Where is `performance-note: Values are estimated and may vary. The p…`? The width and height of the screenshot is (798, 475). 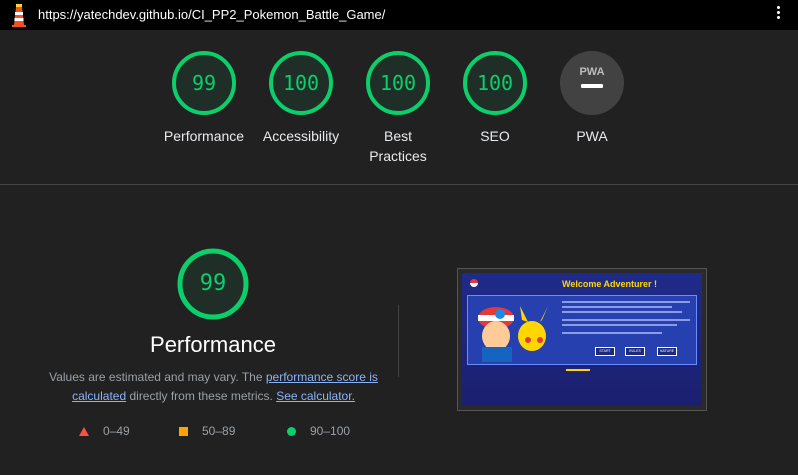 performance-note: Values are estimated and may vary. The p… is located at coordinates (213, 387).